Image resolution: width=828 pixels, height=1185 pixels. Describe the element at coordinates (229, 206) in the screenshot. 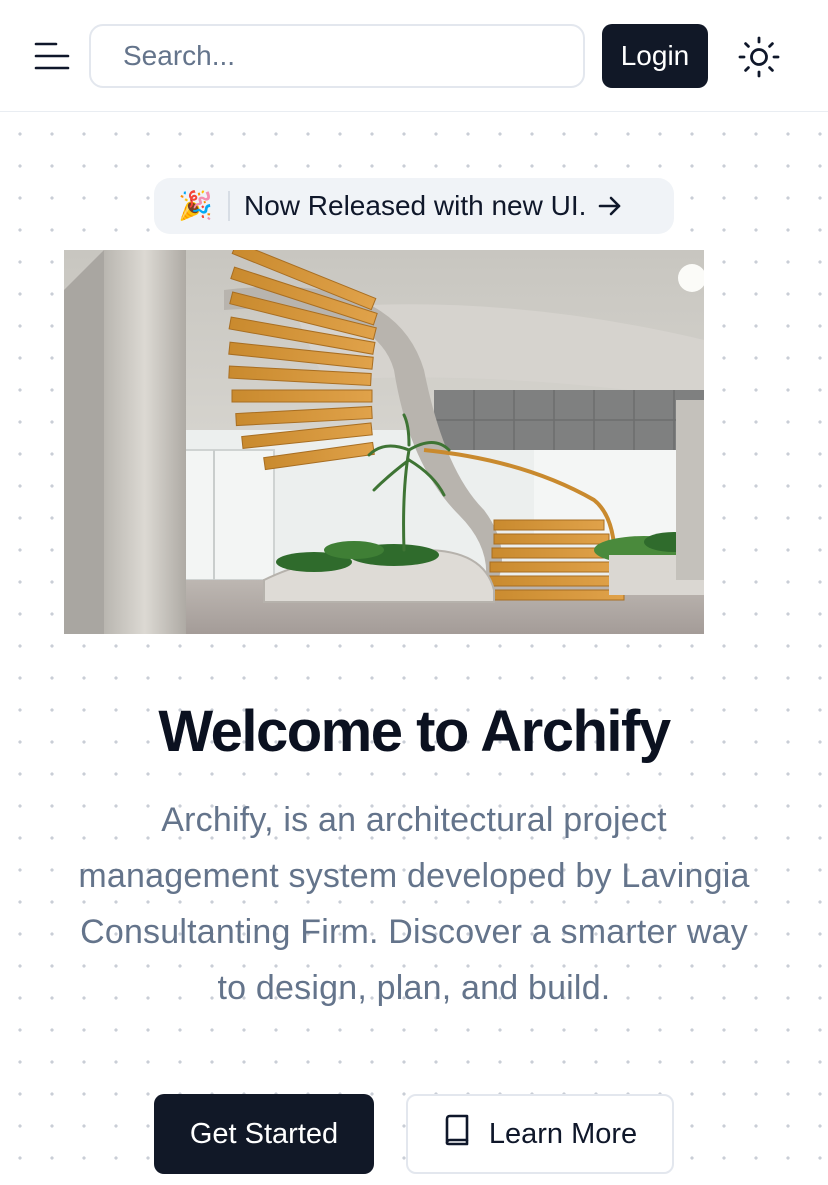

I see `badge-divider` at that location.